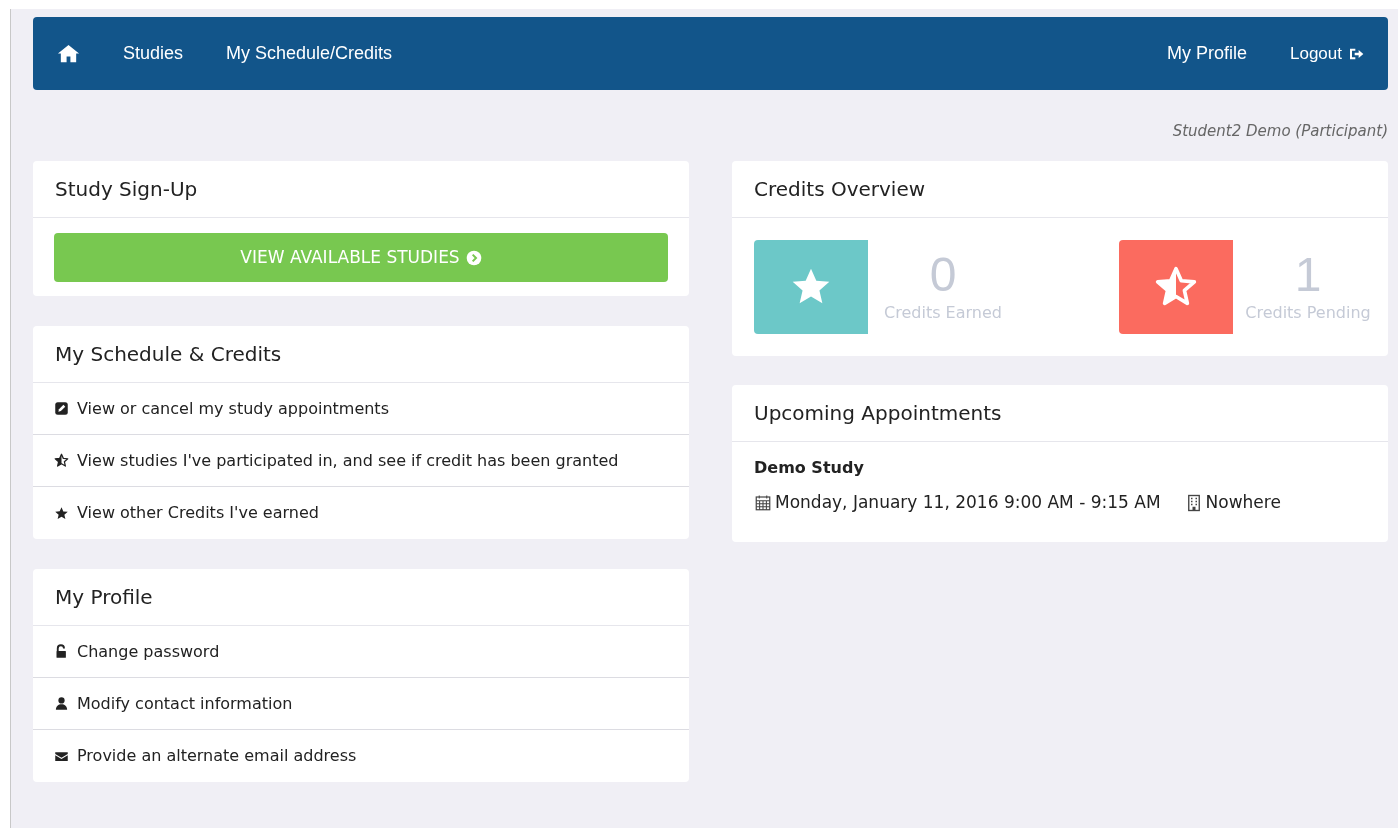  I want to click on panel-title: Credits Overview, so click(840, 189).